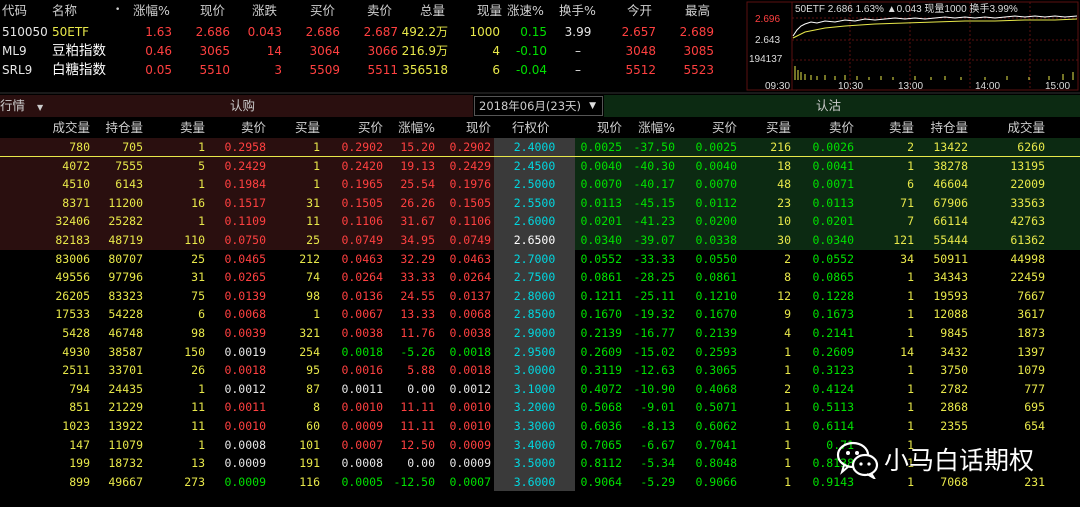  Describe the element at coordinates (125, 202) in the screenshot. I see `option-cell: 11200` at that location.